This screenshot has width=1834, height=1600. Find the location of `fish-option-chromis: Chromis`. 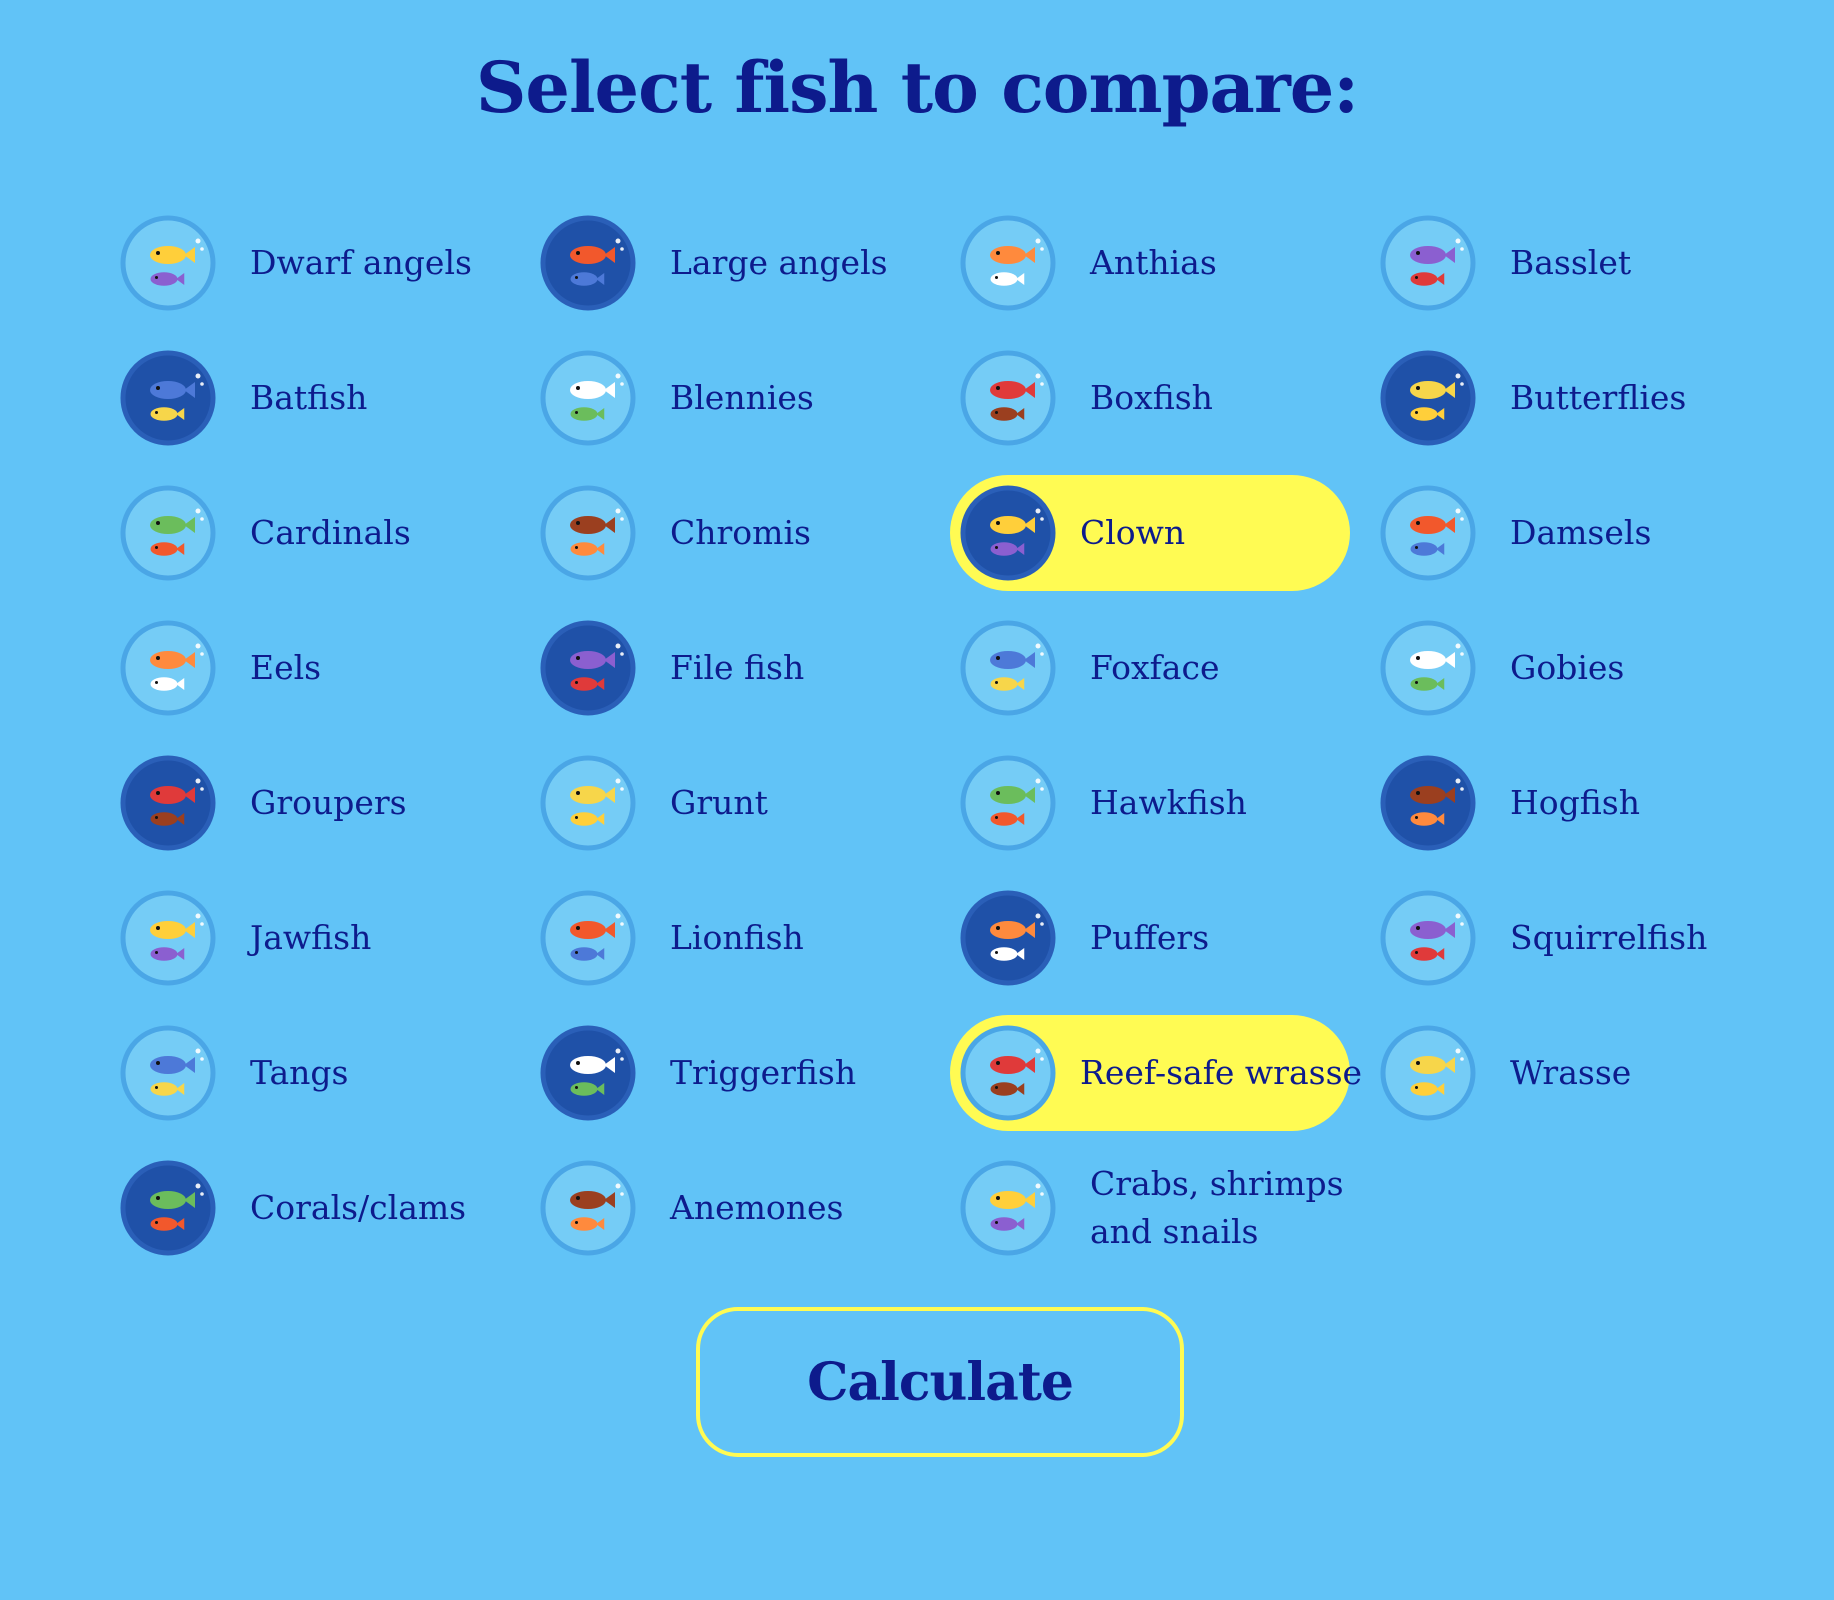

fish-option-chromis: Chromis is located at coordinates (740, 533).